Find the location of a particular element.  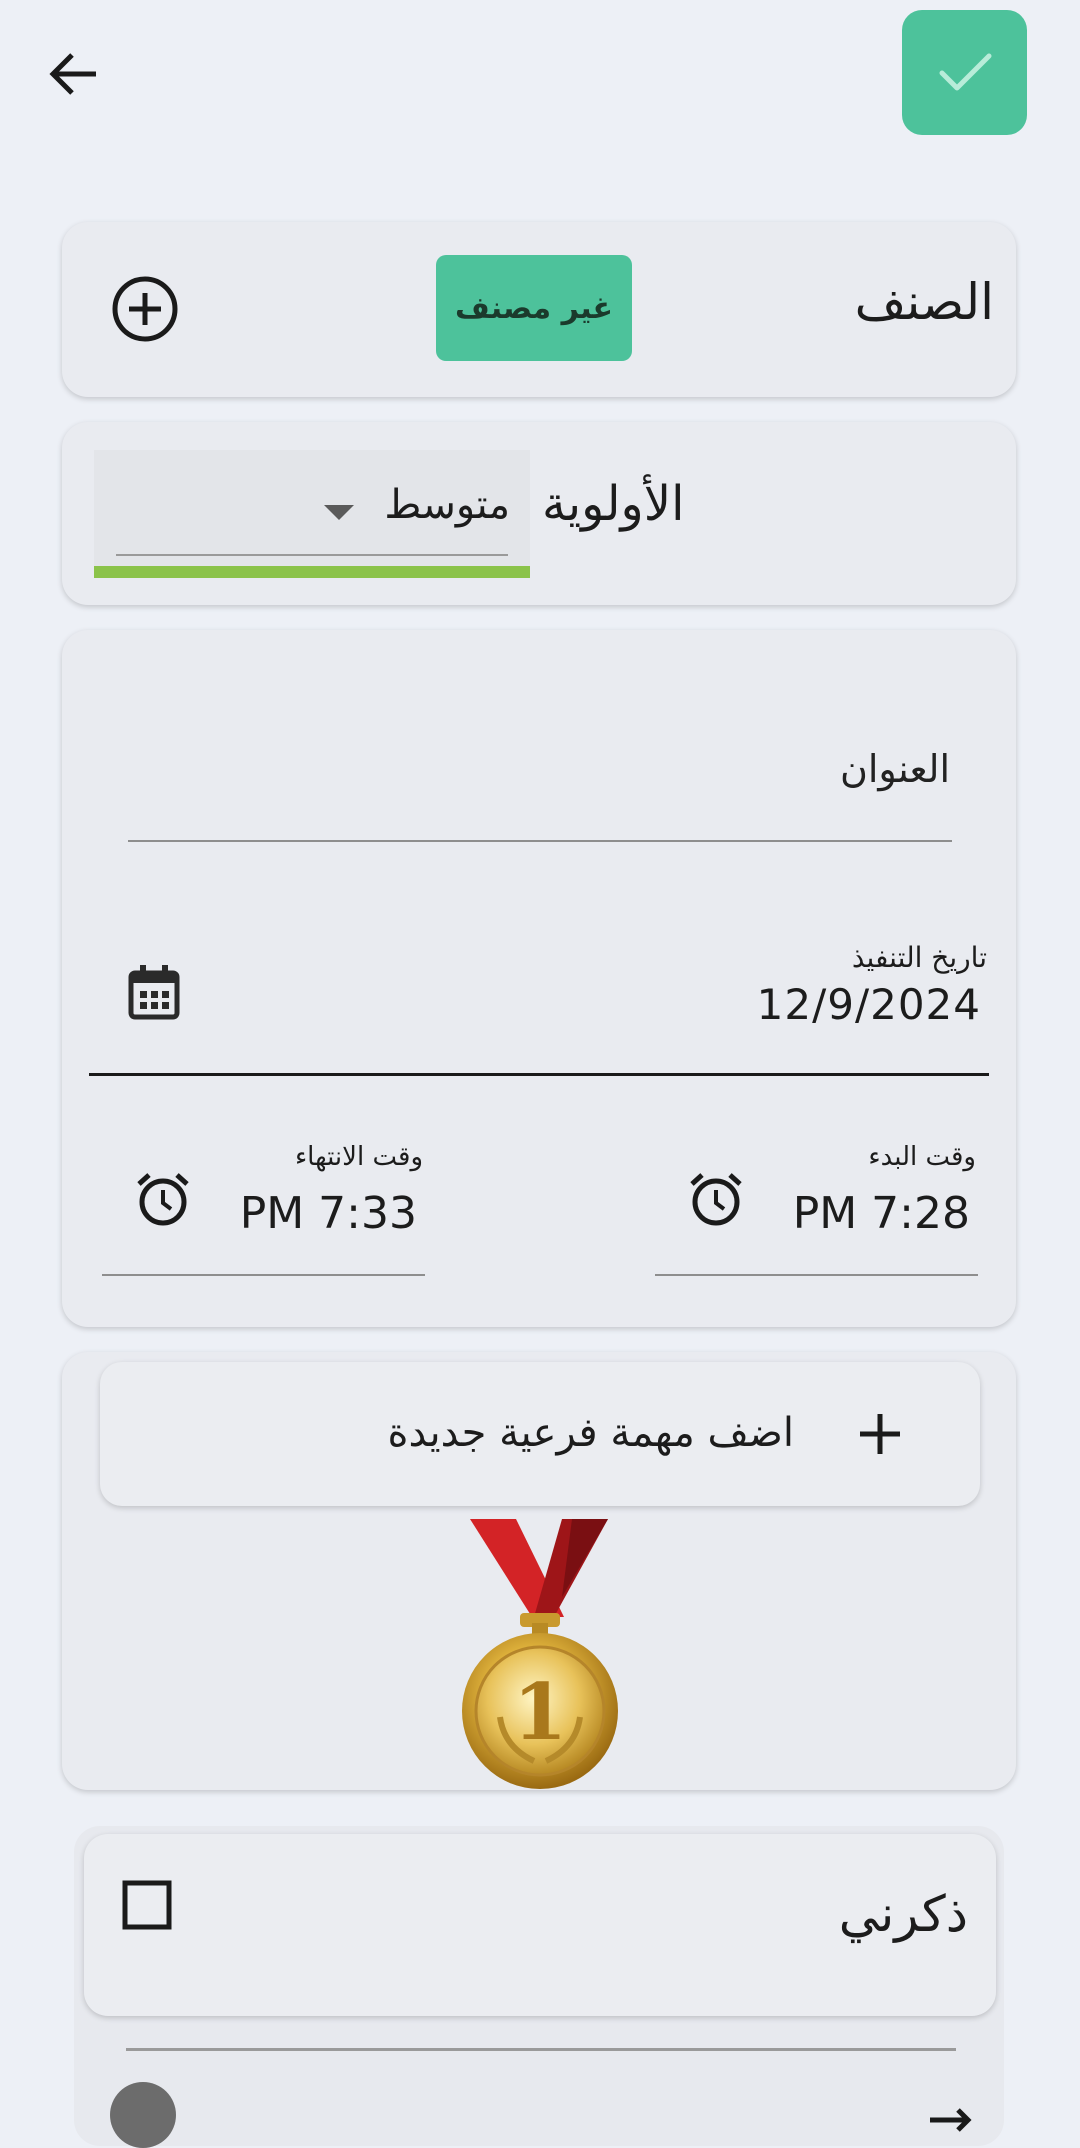

calendar-icon is located at coordinates (154, 993).